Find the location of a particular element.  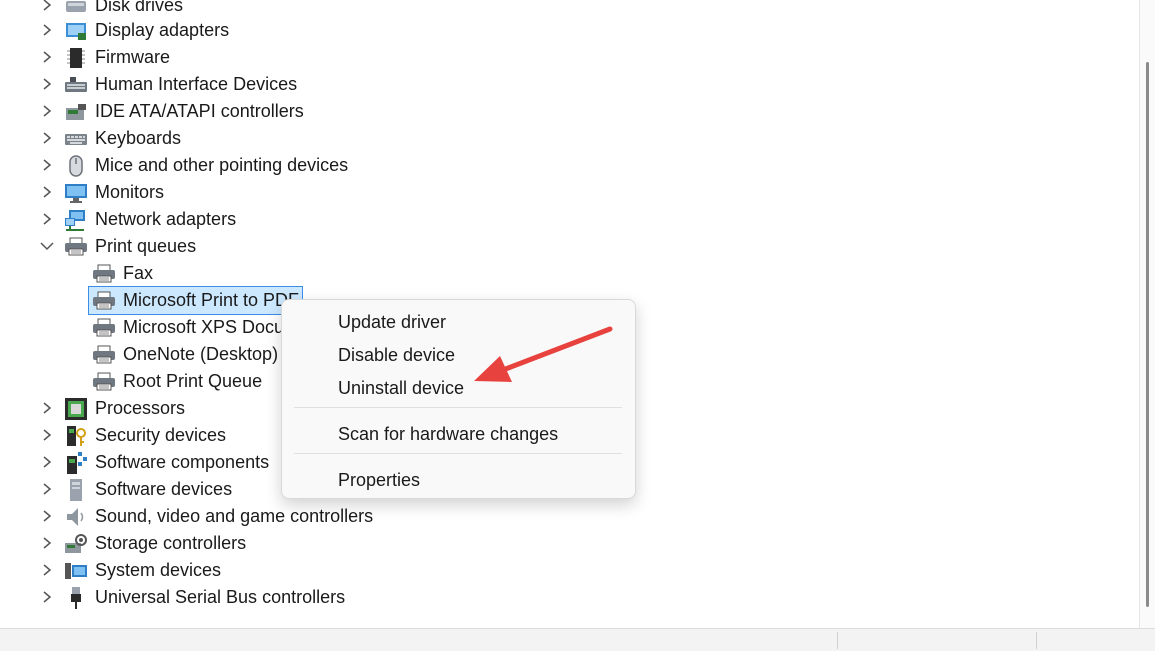

vertical-scrollbar is located at coordinates (1147, 314).